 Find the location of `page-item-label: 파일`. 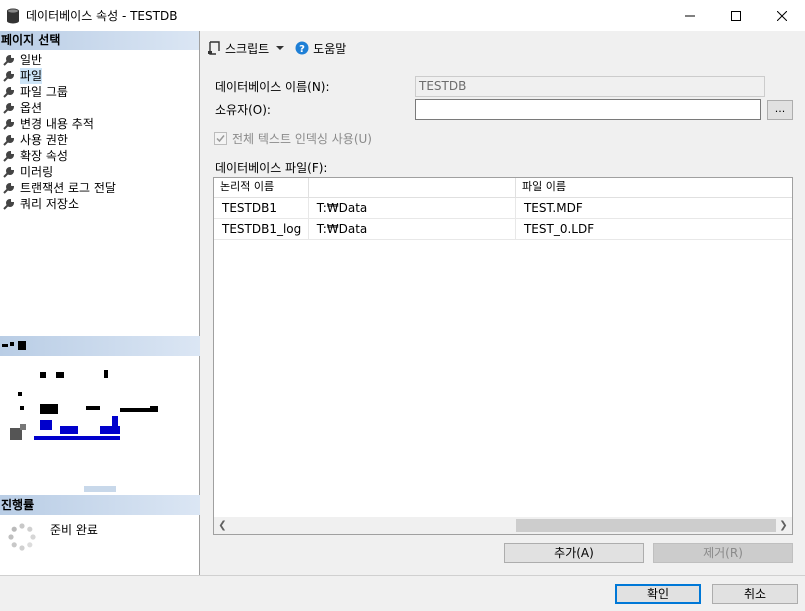

page-item-label: 파일 is located at coordinates (31, 76).